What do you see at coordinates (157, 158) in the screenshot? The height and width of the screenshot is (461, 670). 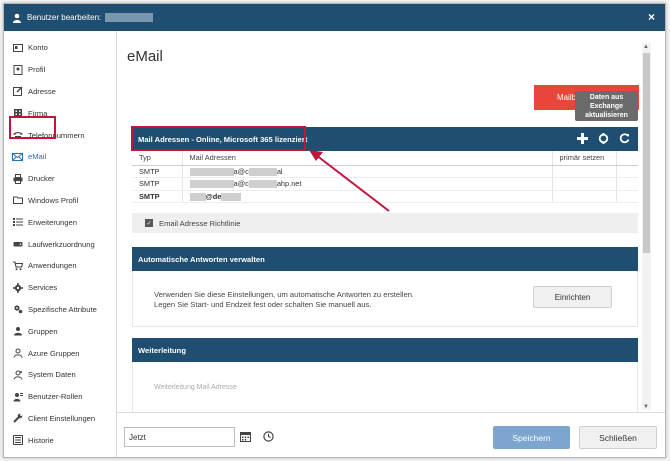 I see `column-header-type: Typ` at bounding box center [157, 158].